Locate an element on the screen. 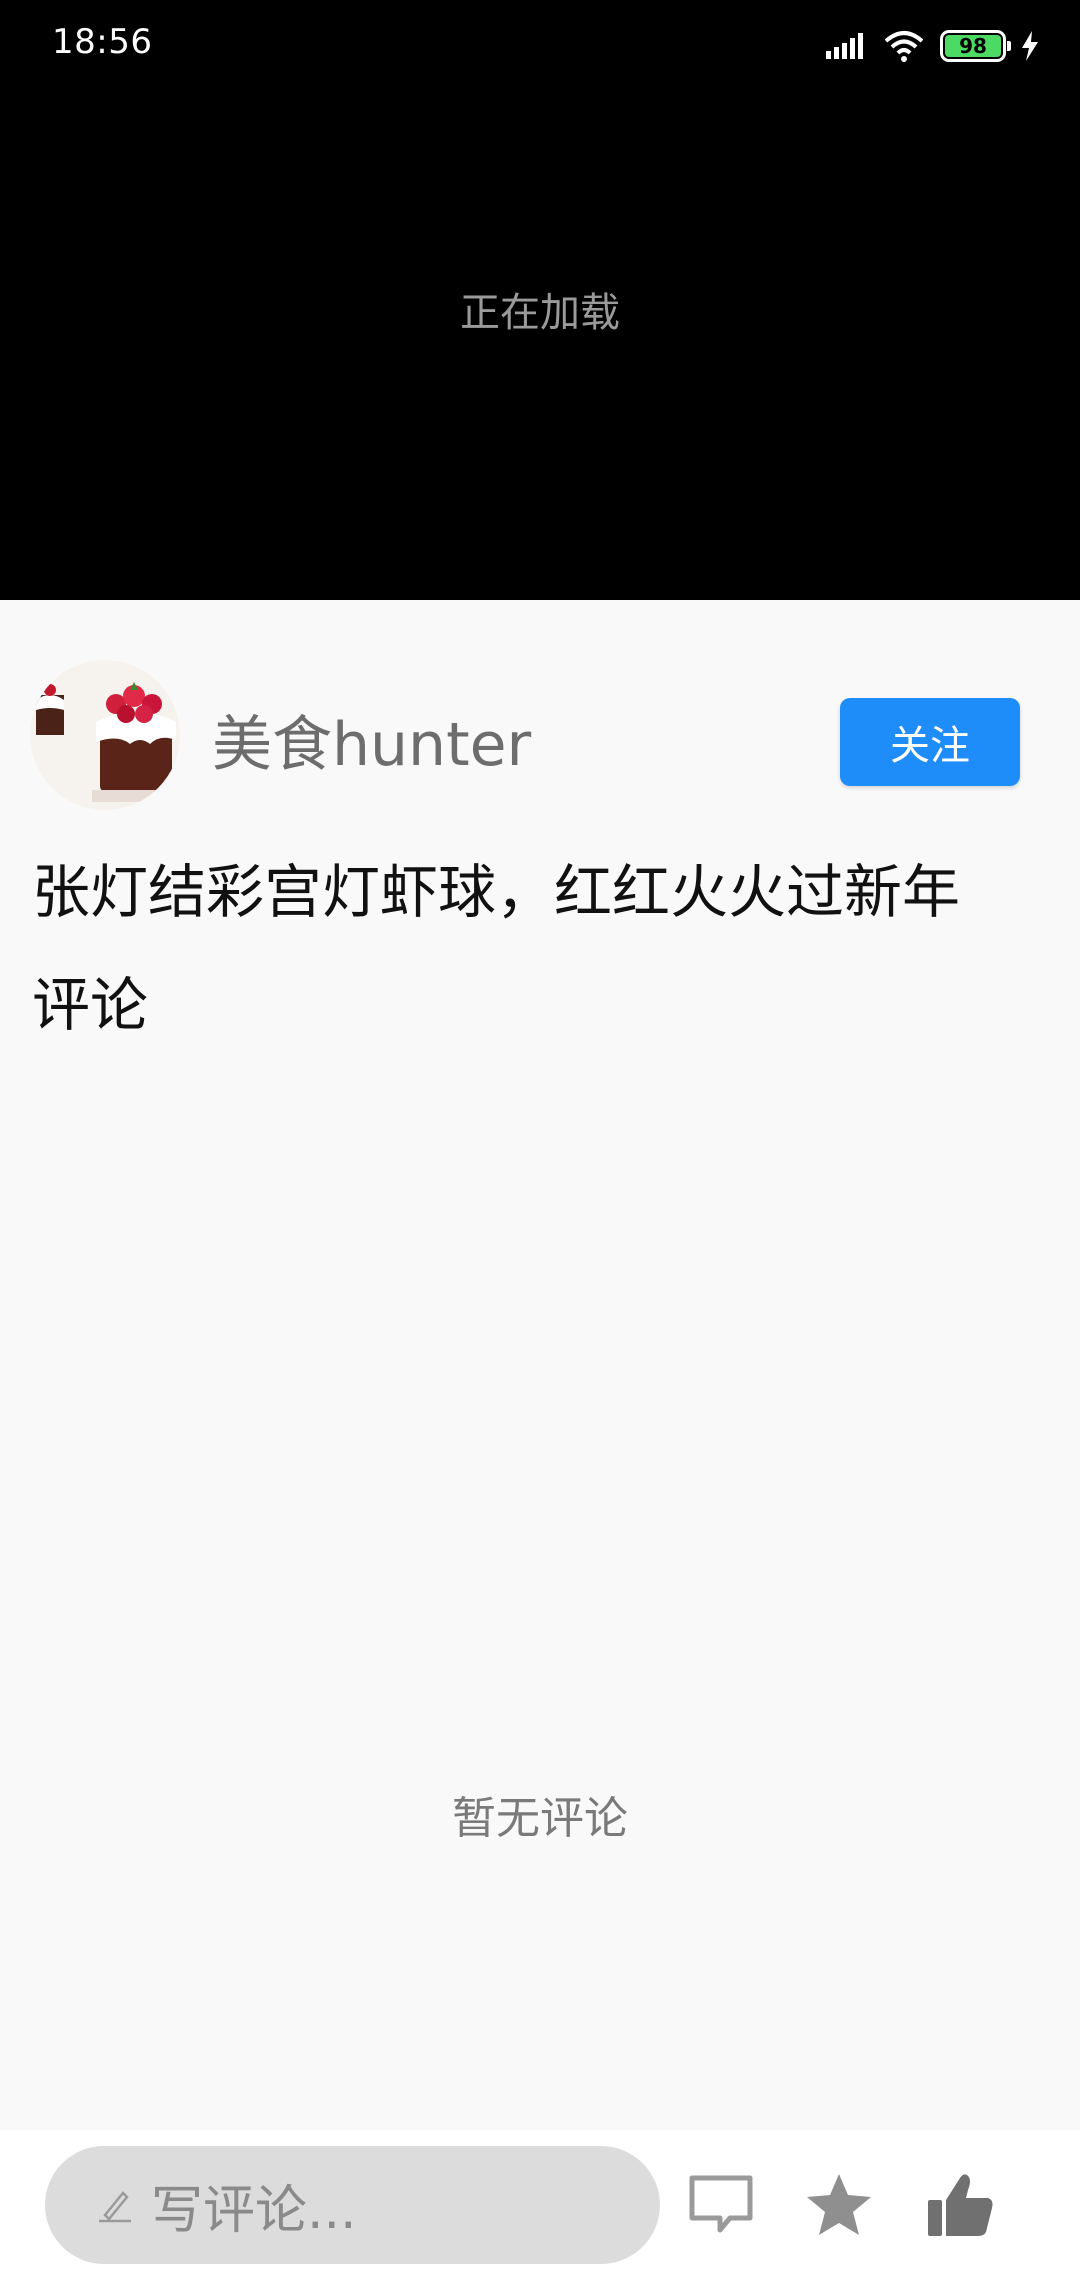 The height and width of the screenshot is (2280, 1080). charging-icon is located at coordinates (1030, 46).